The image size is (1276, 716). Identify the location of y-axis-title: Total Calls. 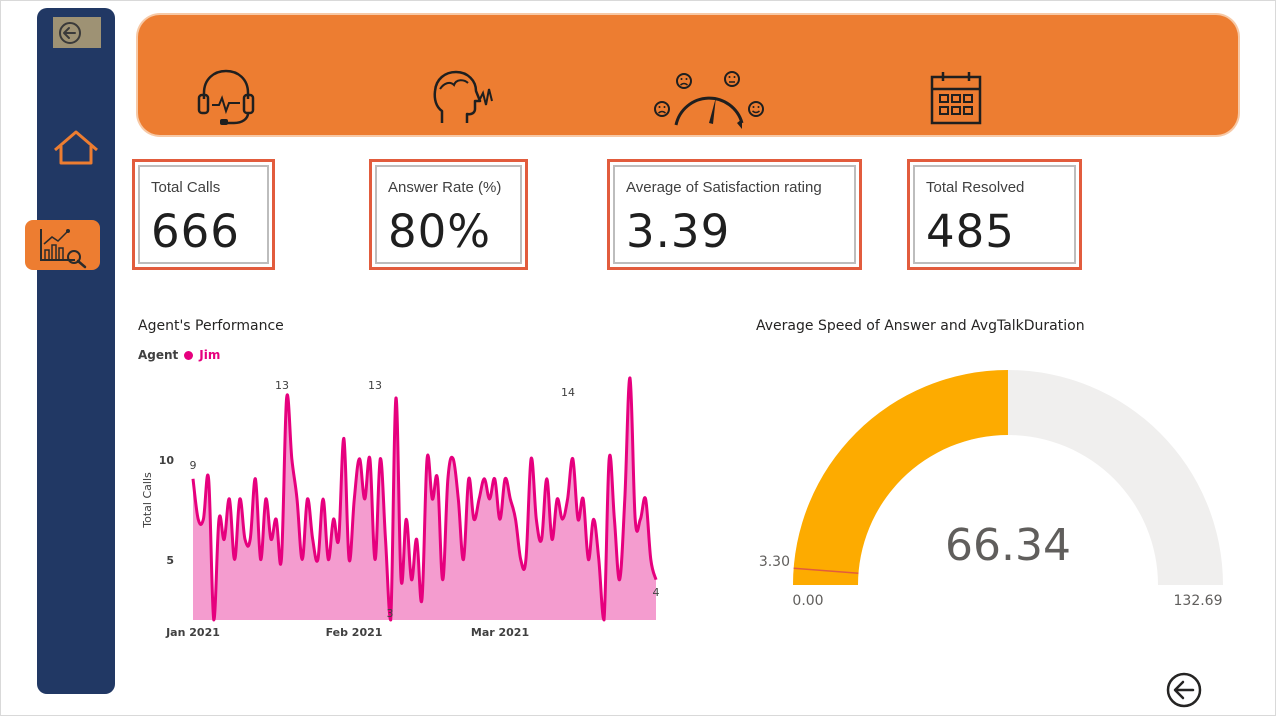
(147, 500).